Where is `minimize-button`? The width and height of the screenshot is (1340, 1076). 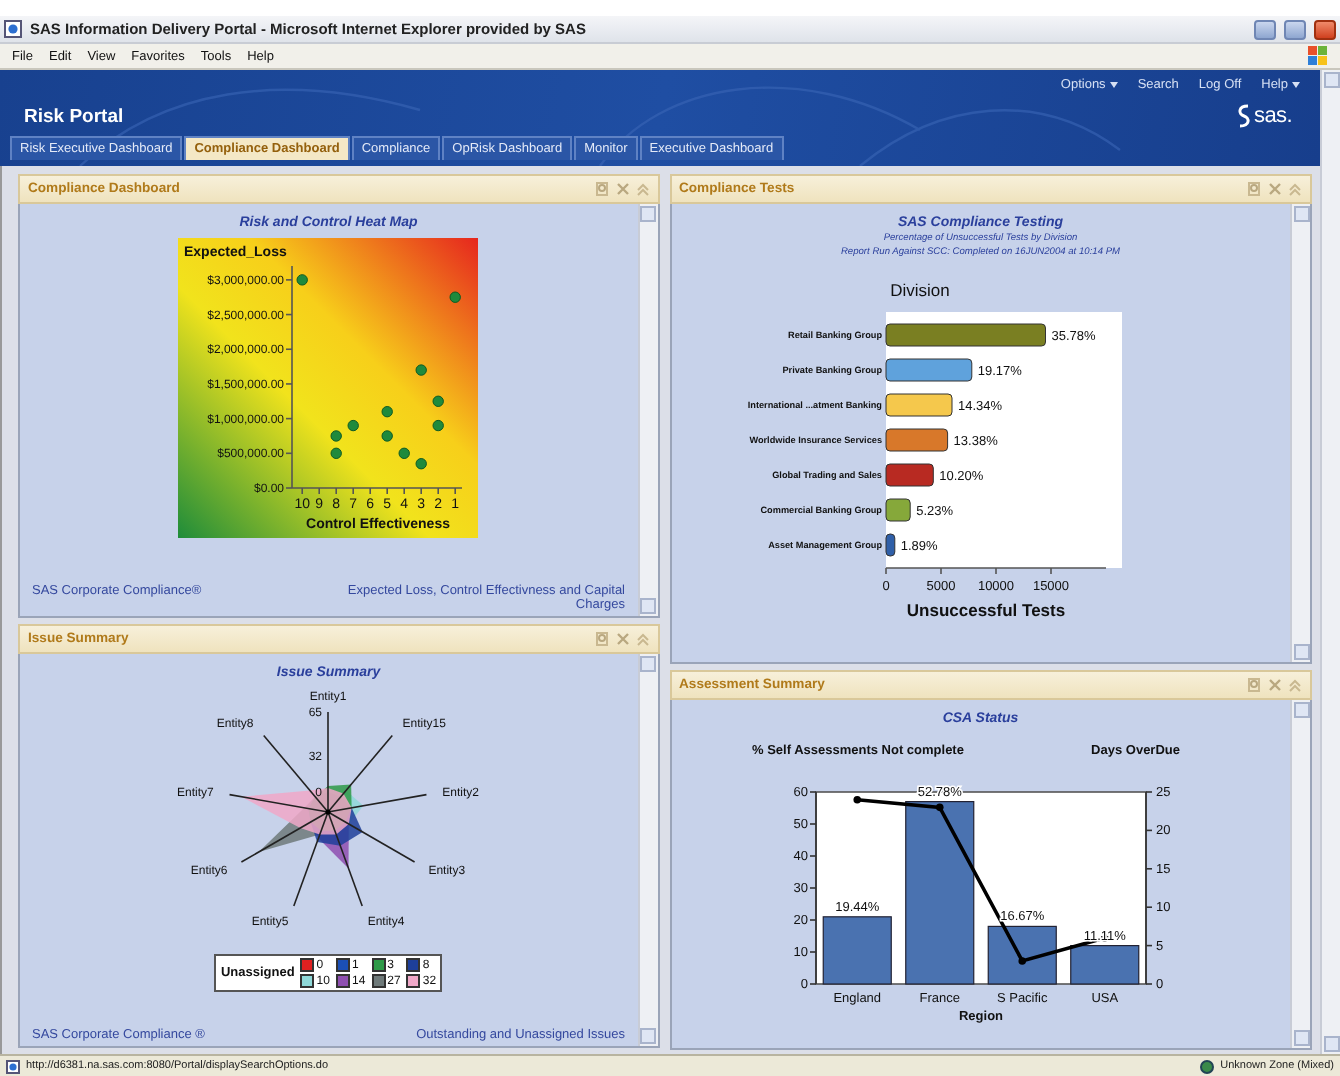 minimize-button is located at coordinates (1265, 29).